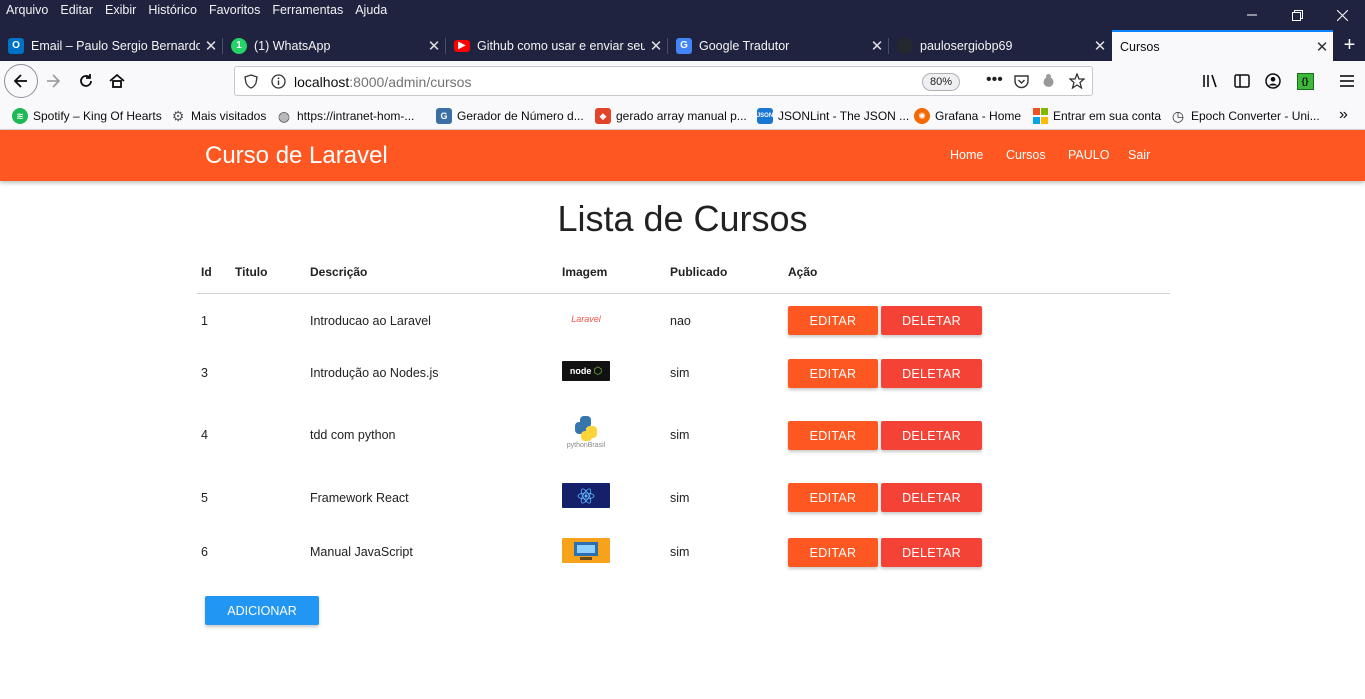  I want to click on json-extension-button: {}, so click(1305, 81).